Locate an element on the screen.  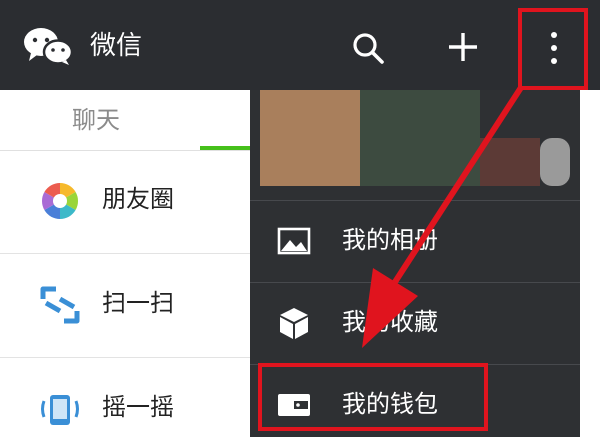
photo-album-icon is located at coordinates (294, 241).